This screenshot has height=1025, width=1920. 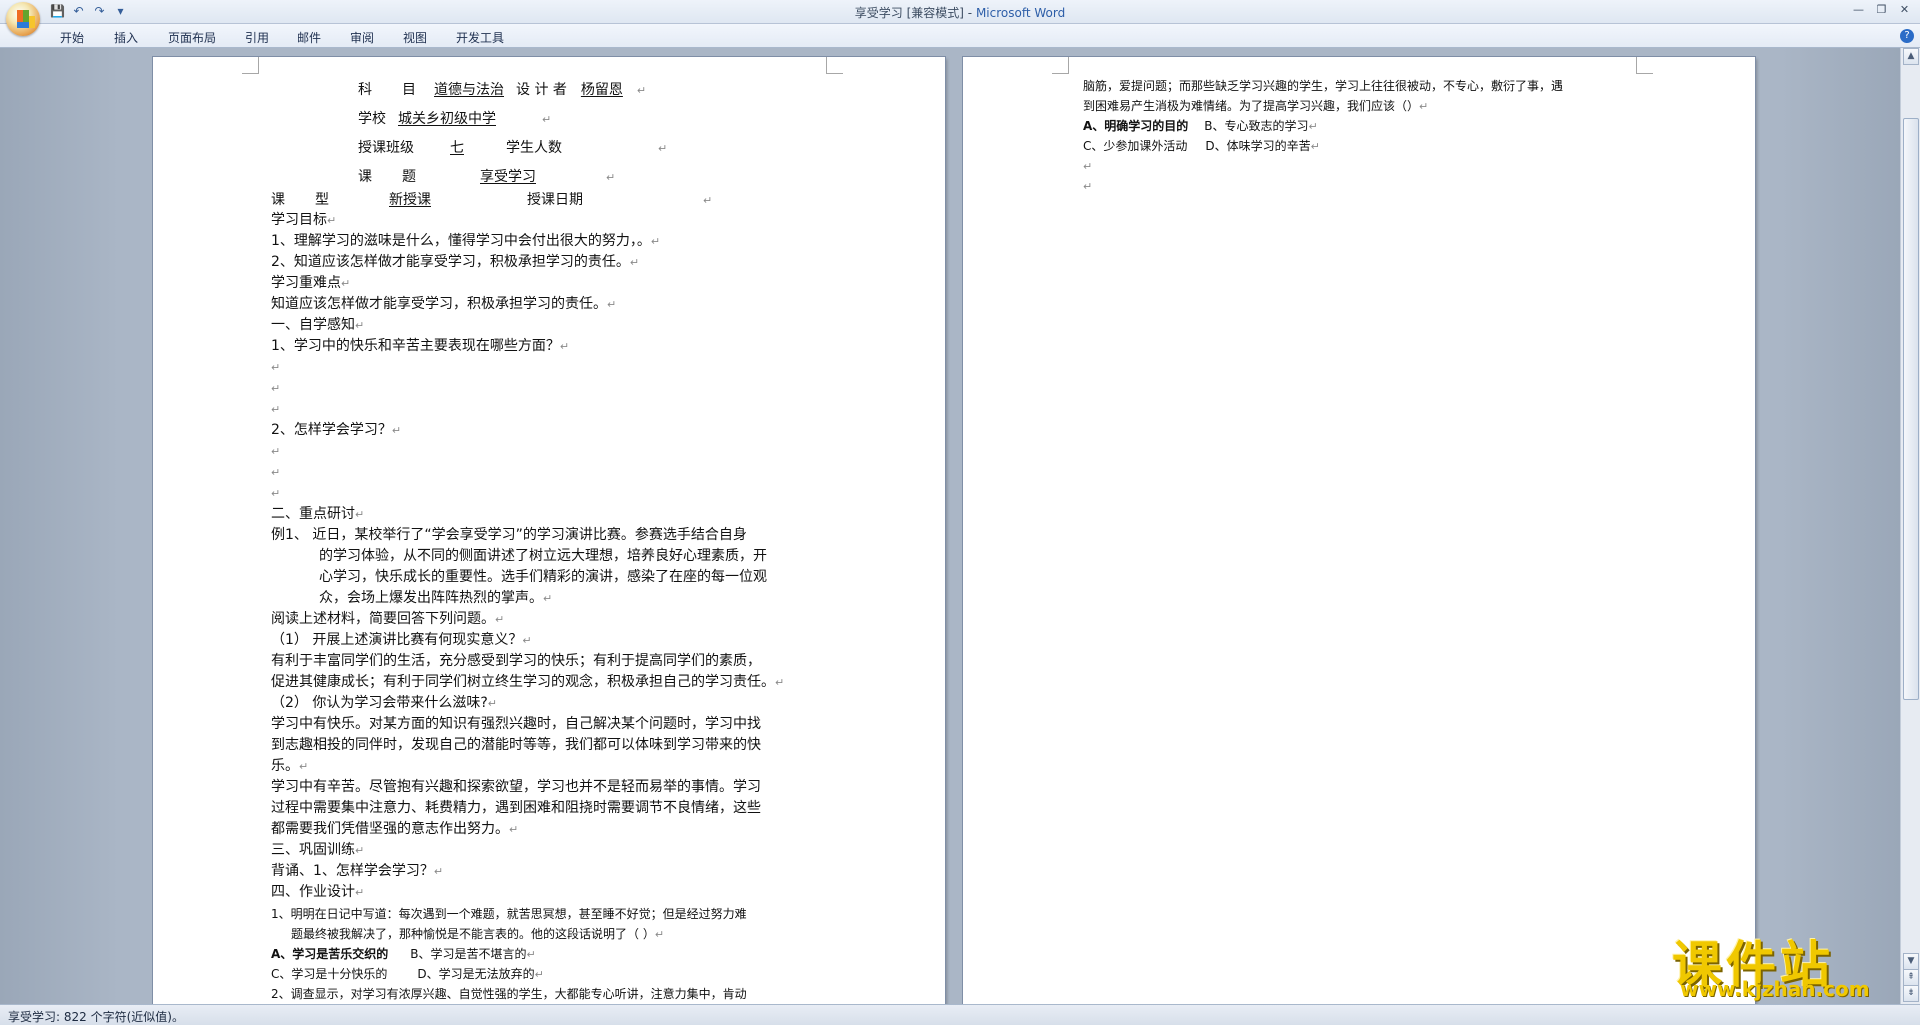 I want to click on office-logo-icon, so click(x=23, y=16).